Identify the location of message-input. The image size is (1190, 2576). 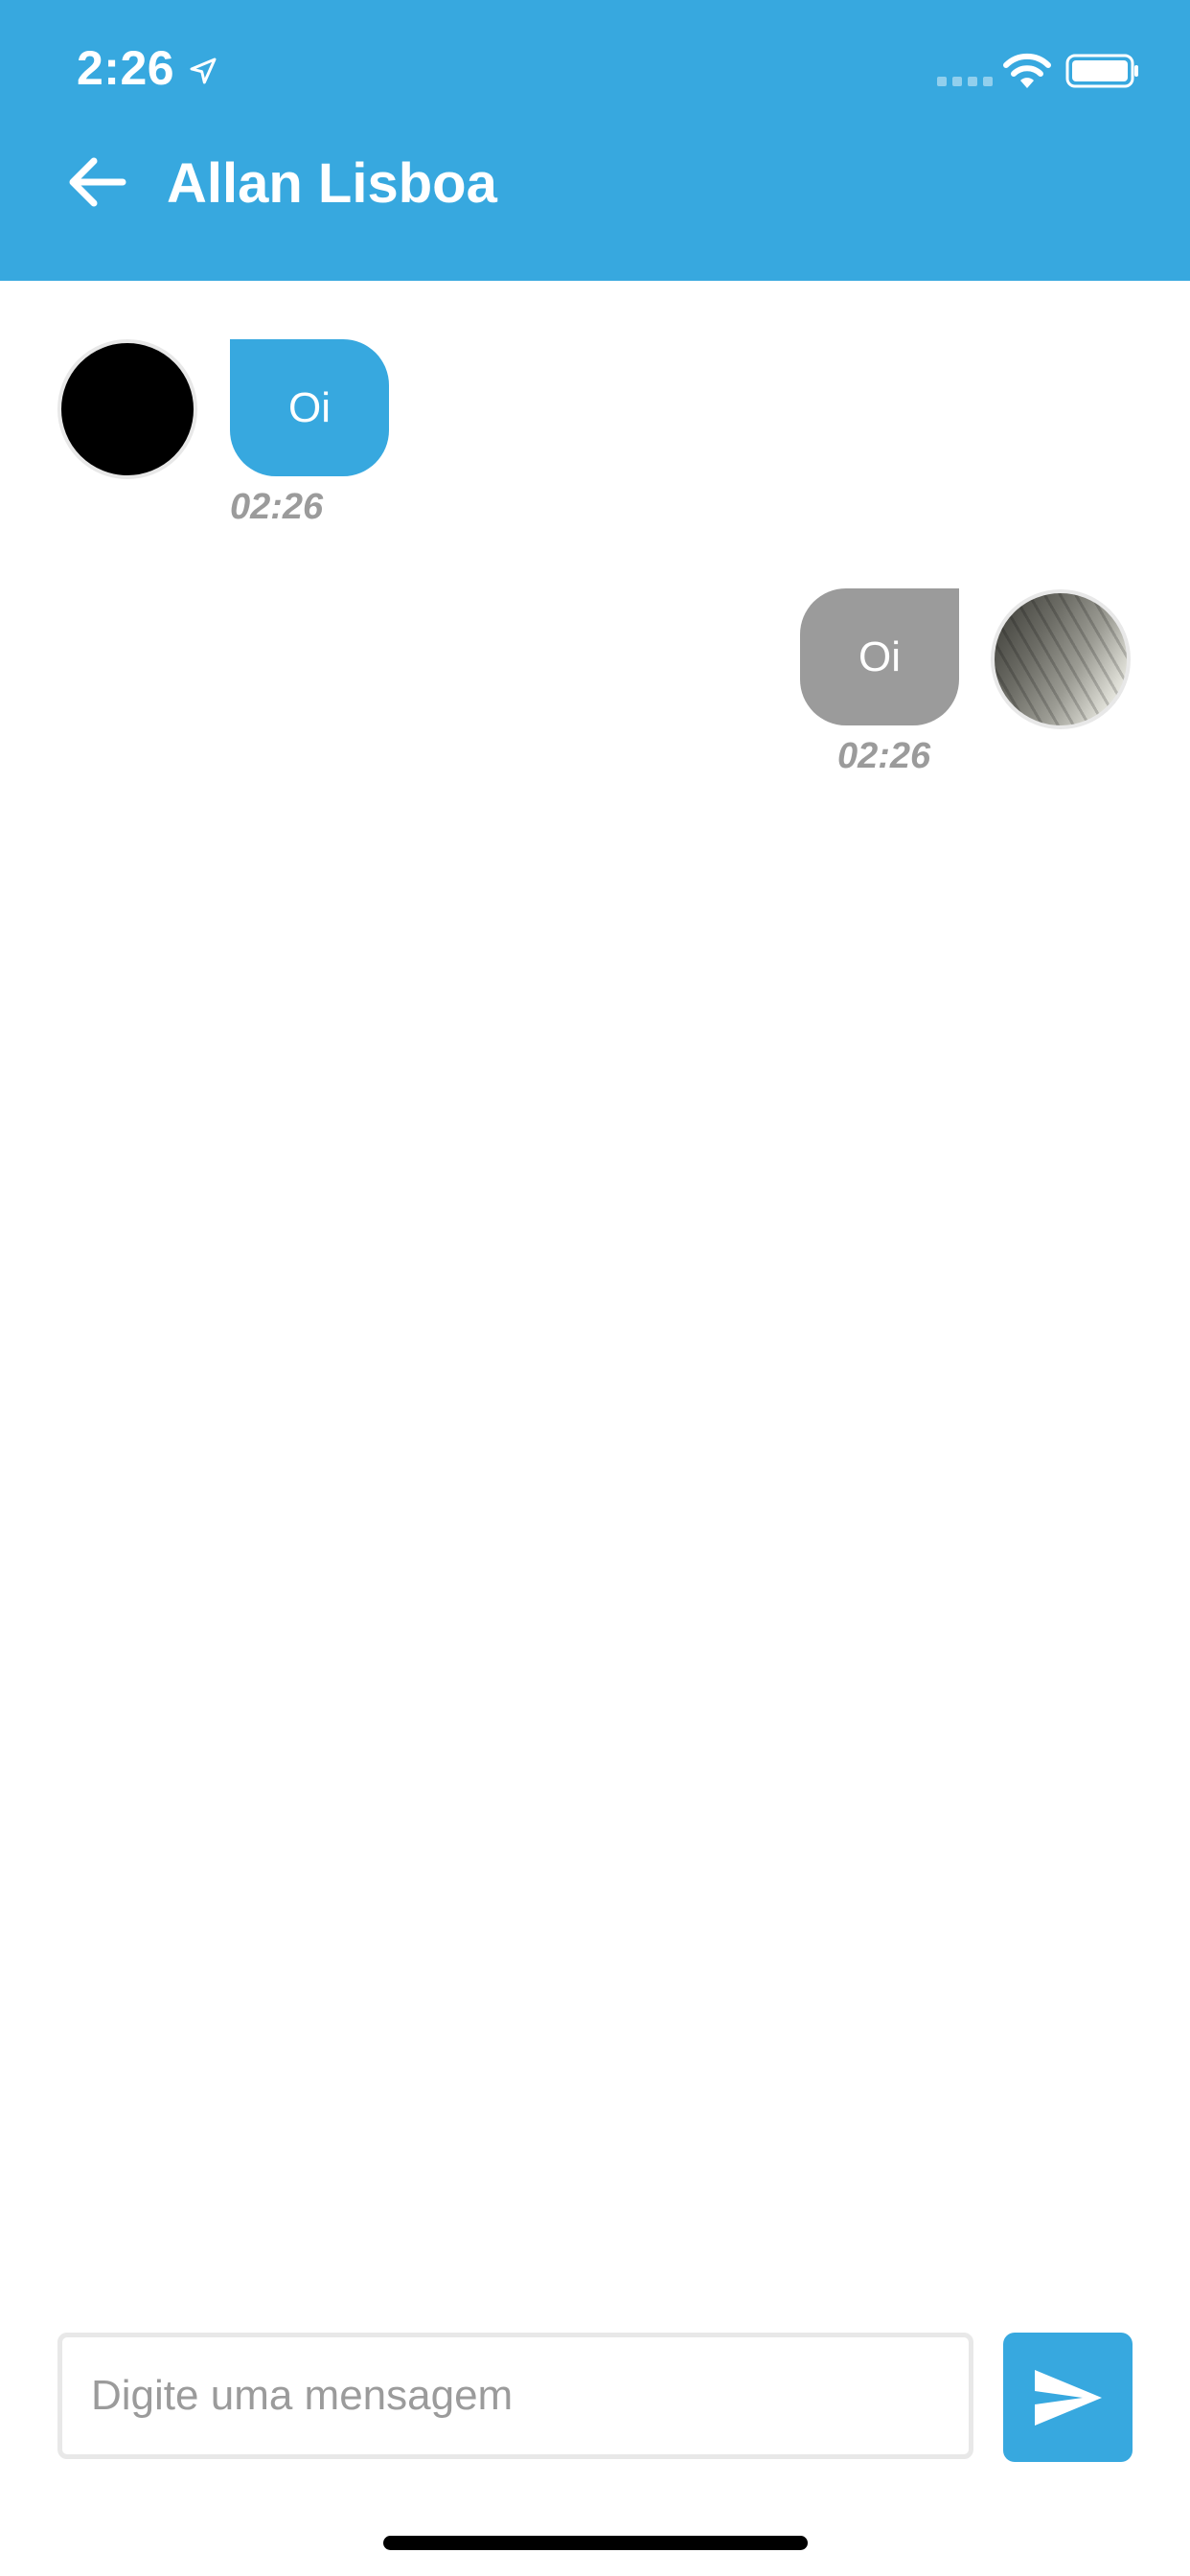
(515, 2396).